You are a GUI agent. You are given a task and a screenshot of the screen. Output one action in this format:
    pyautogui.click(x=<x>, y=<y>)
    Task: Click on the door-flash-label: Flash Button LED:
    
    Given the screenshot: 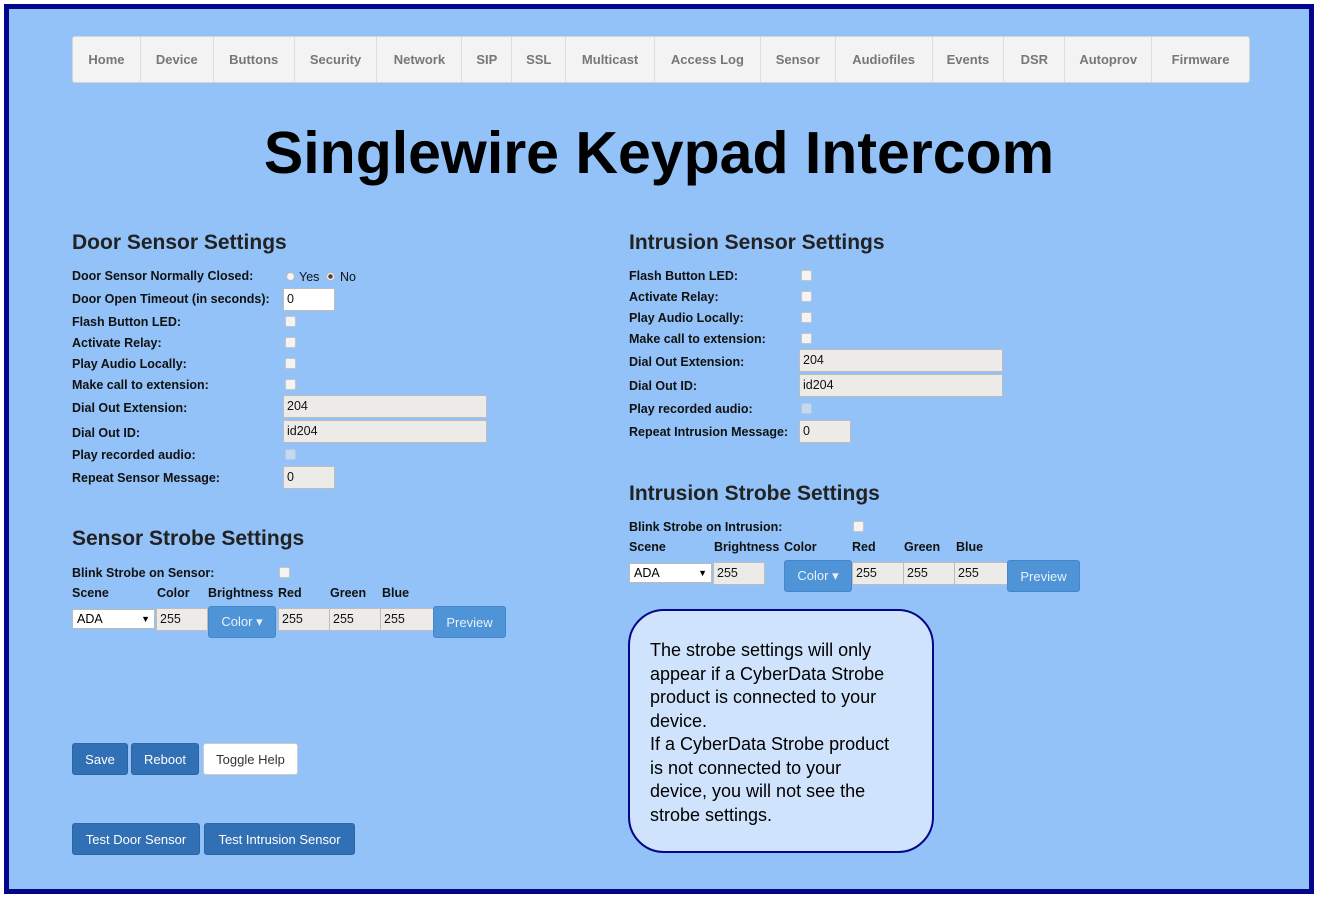 What is the action you would take?
    pyautogui.click(x=127, y=322)
    